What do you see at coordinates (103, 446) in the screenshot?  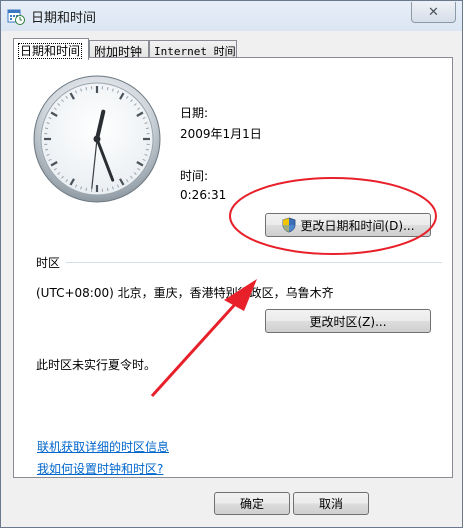 I see `timezone-info-link: 联机获取详细的时区信息` at bounding box center [103, 446].